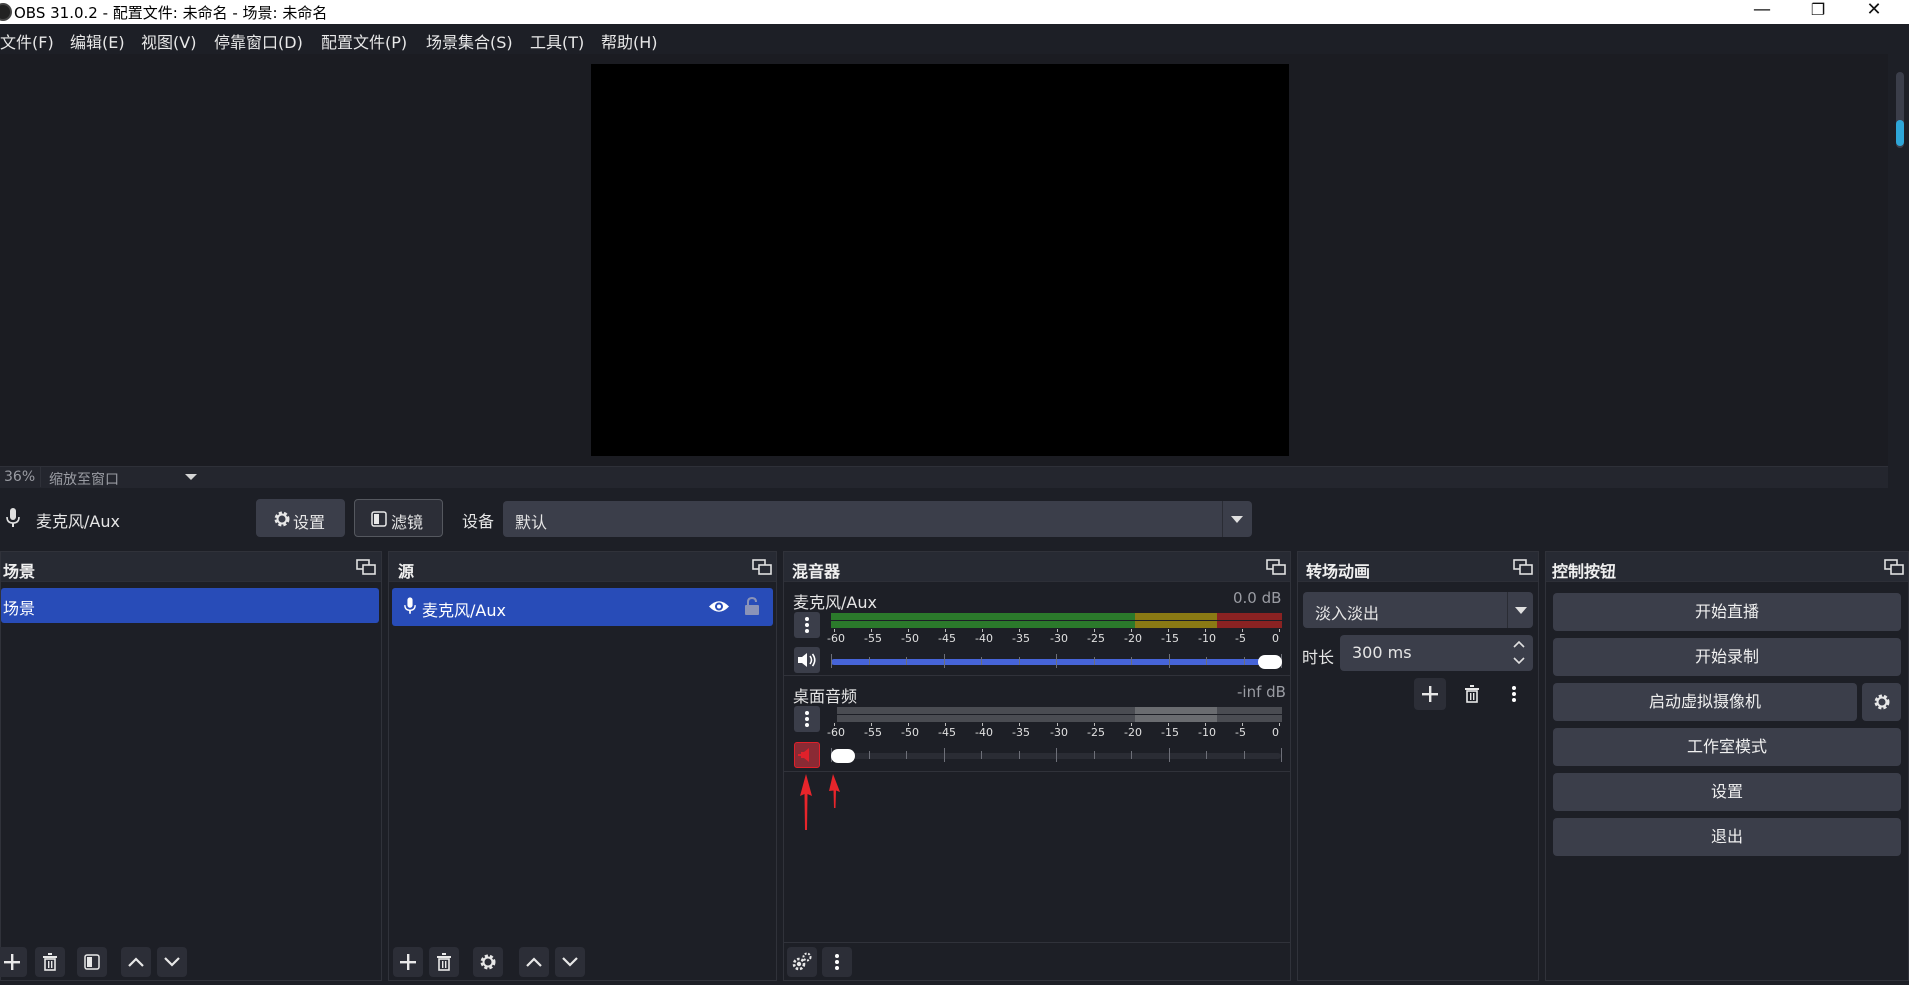  I want to click on menu-help: 帮助(H), so click(629, 41).